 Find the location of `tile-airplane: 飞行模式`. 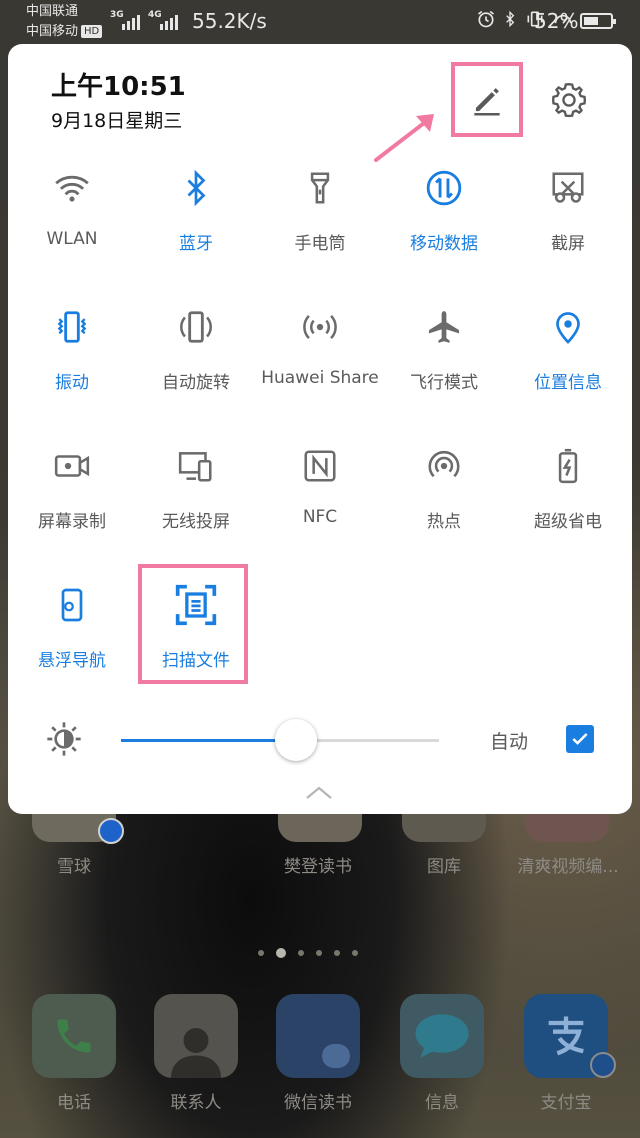

tile-airplane: 飞行模式 is located at coordinates (444, 374).